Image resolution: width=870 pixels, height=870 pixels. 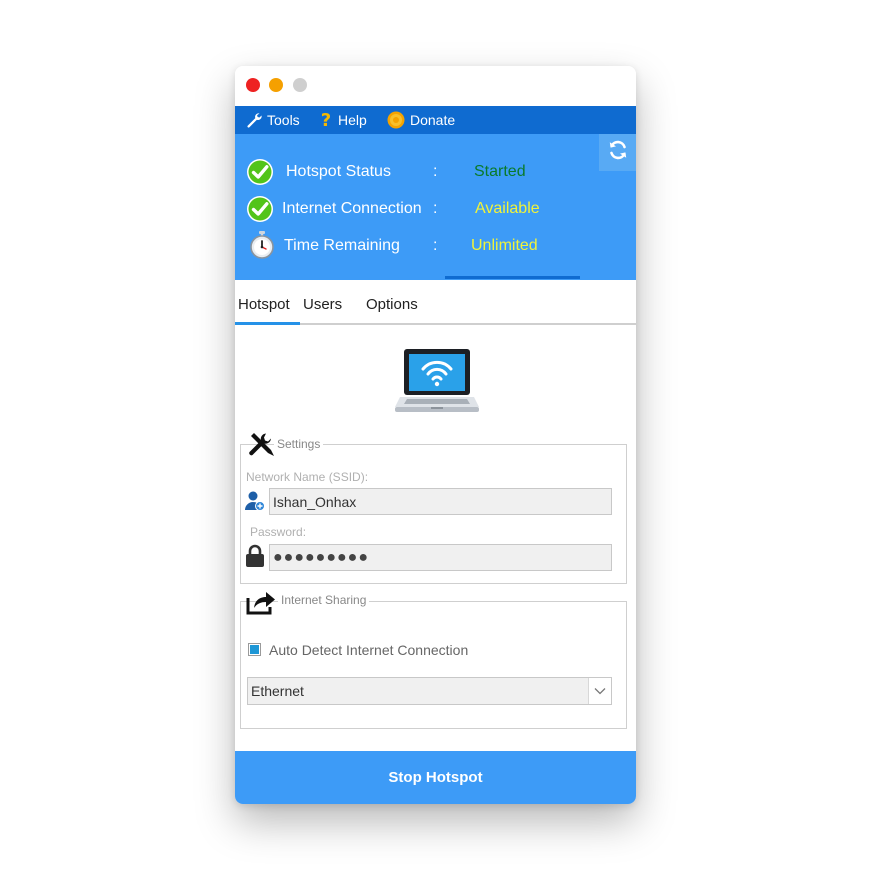 I want to click on status-value: Unlimited, so click(x=504, y=245).